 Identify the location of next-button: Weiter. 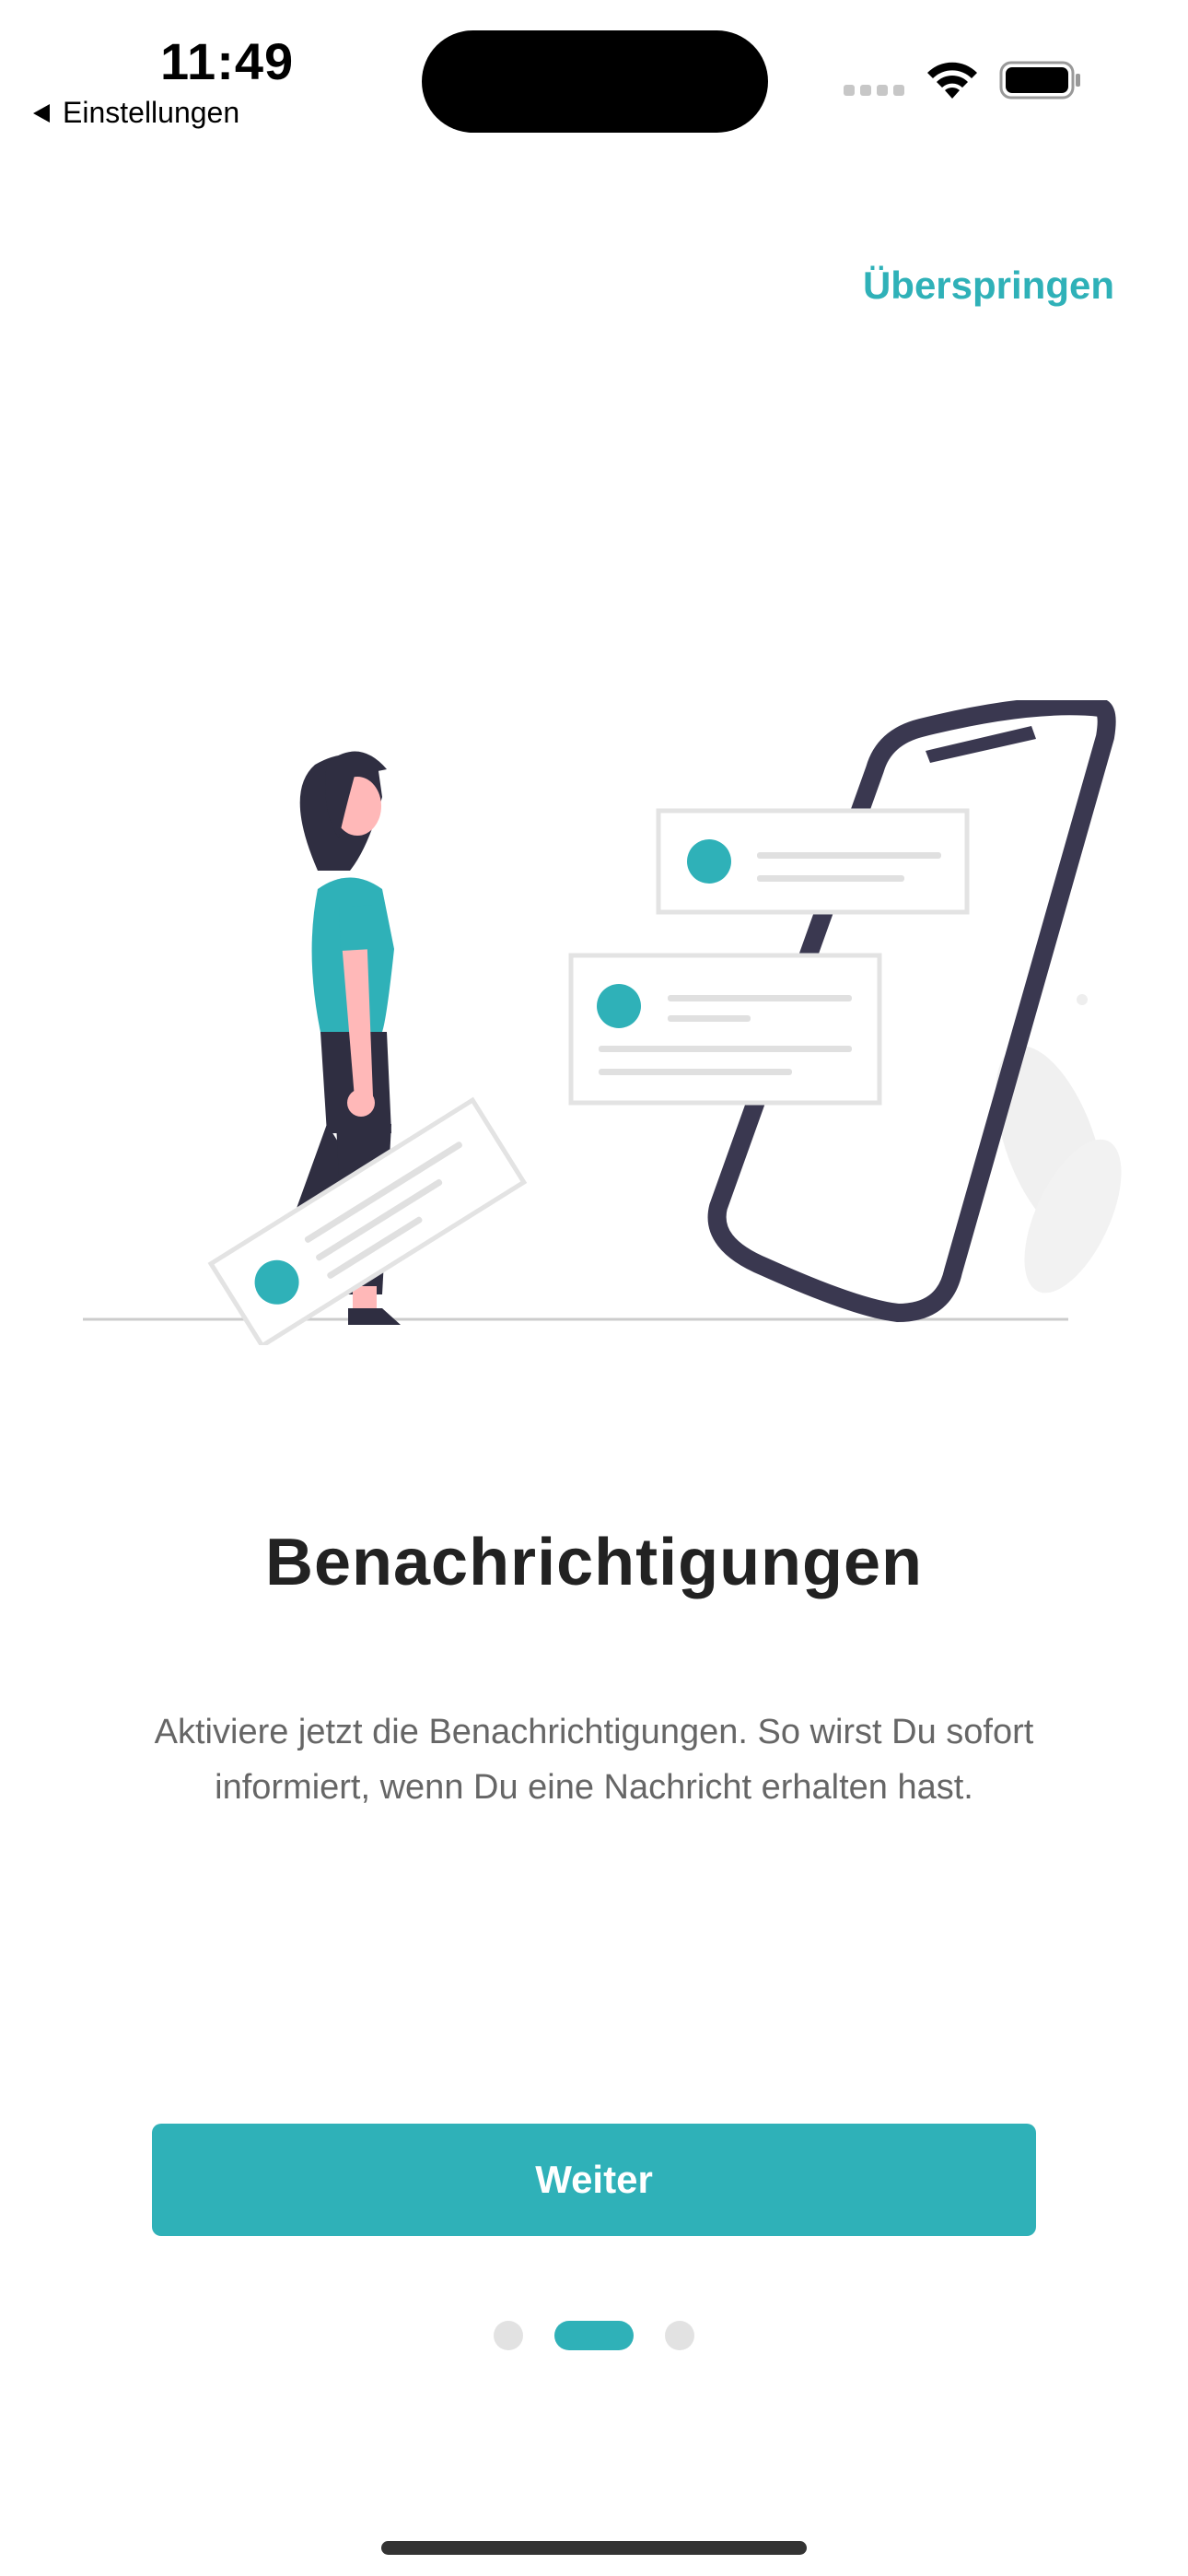
(594, 2180).